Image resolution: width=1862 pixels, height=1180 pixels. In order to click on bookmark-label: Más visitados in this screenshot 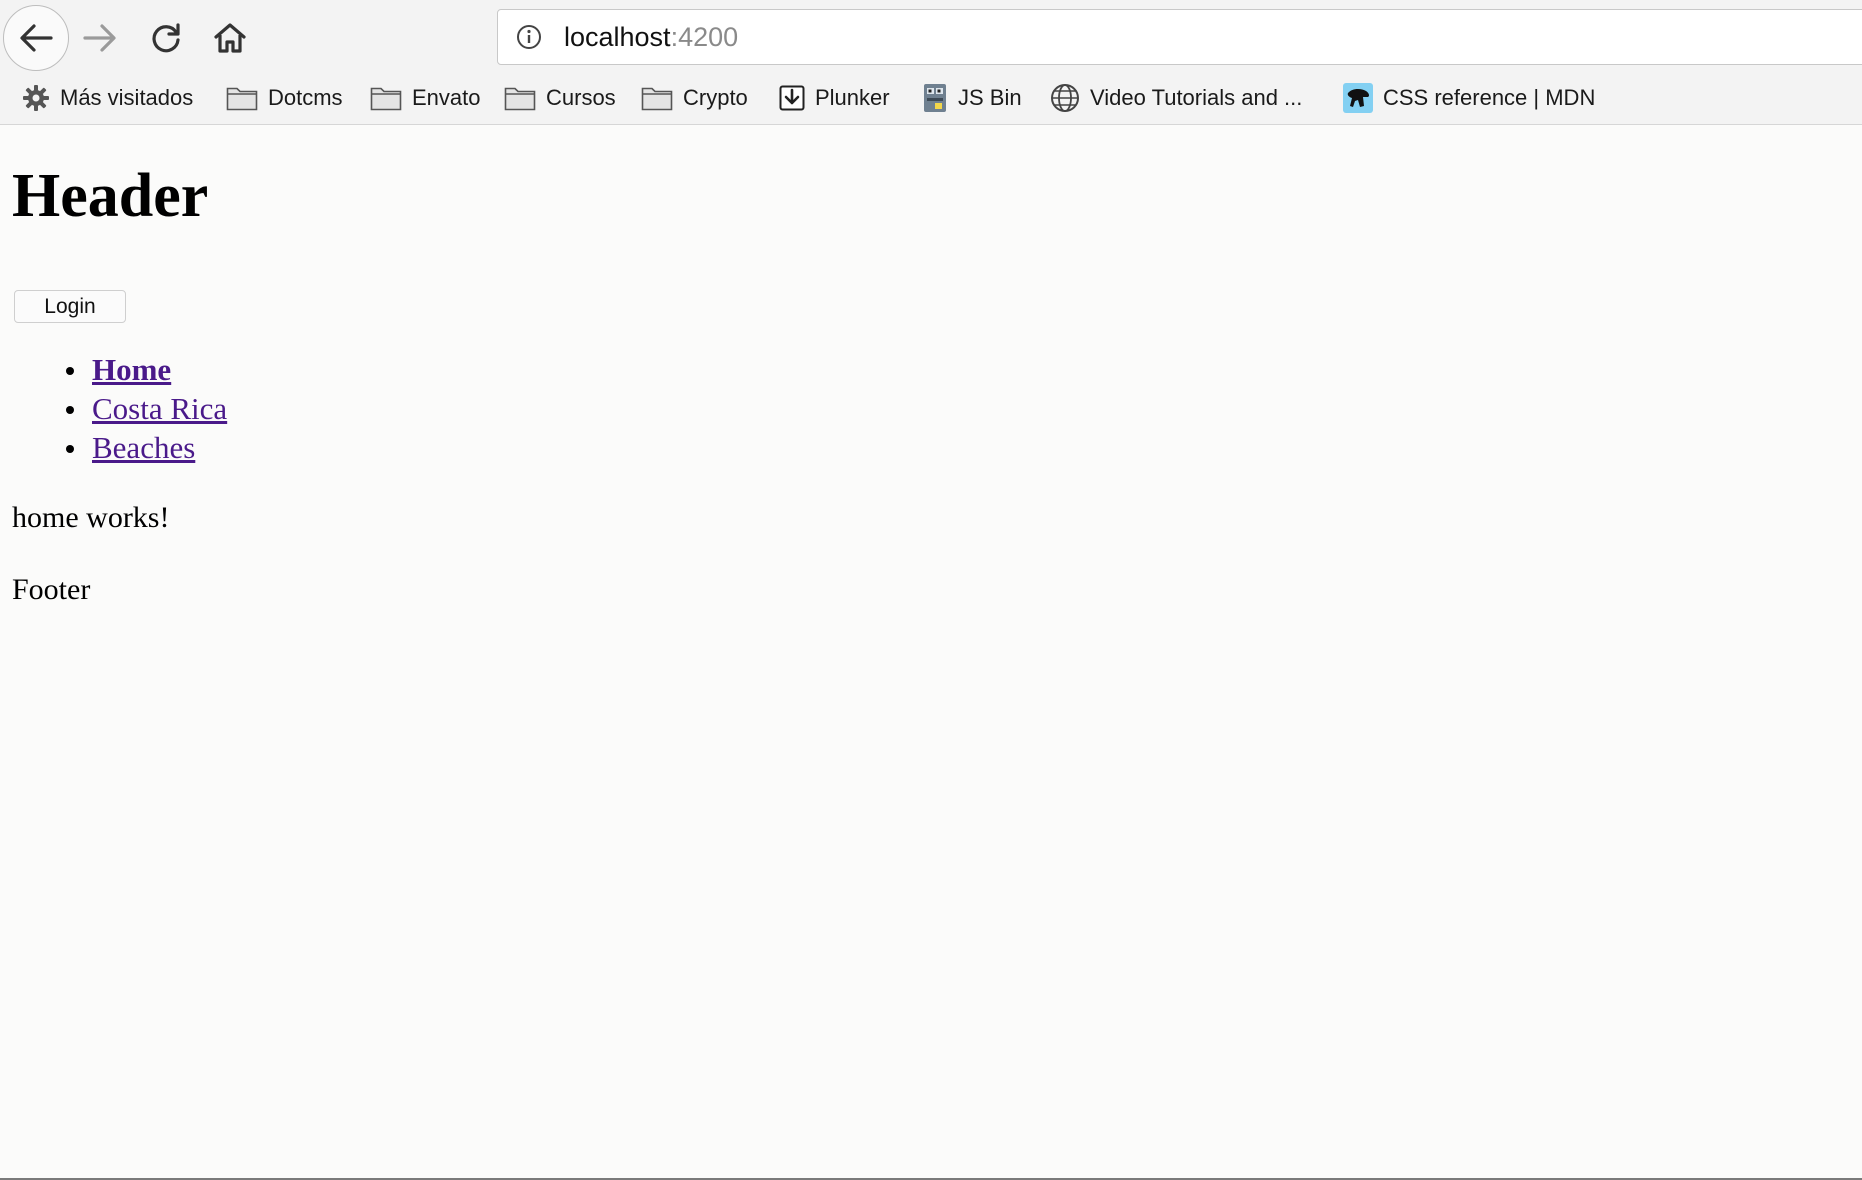, I will do `click(127, 97)`.